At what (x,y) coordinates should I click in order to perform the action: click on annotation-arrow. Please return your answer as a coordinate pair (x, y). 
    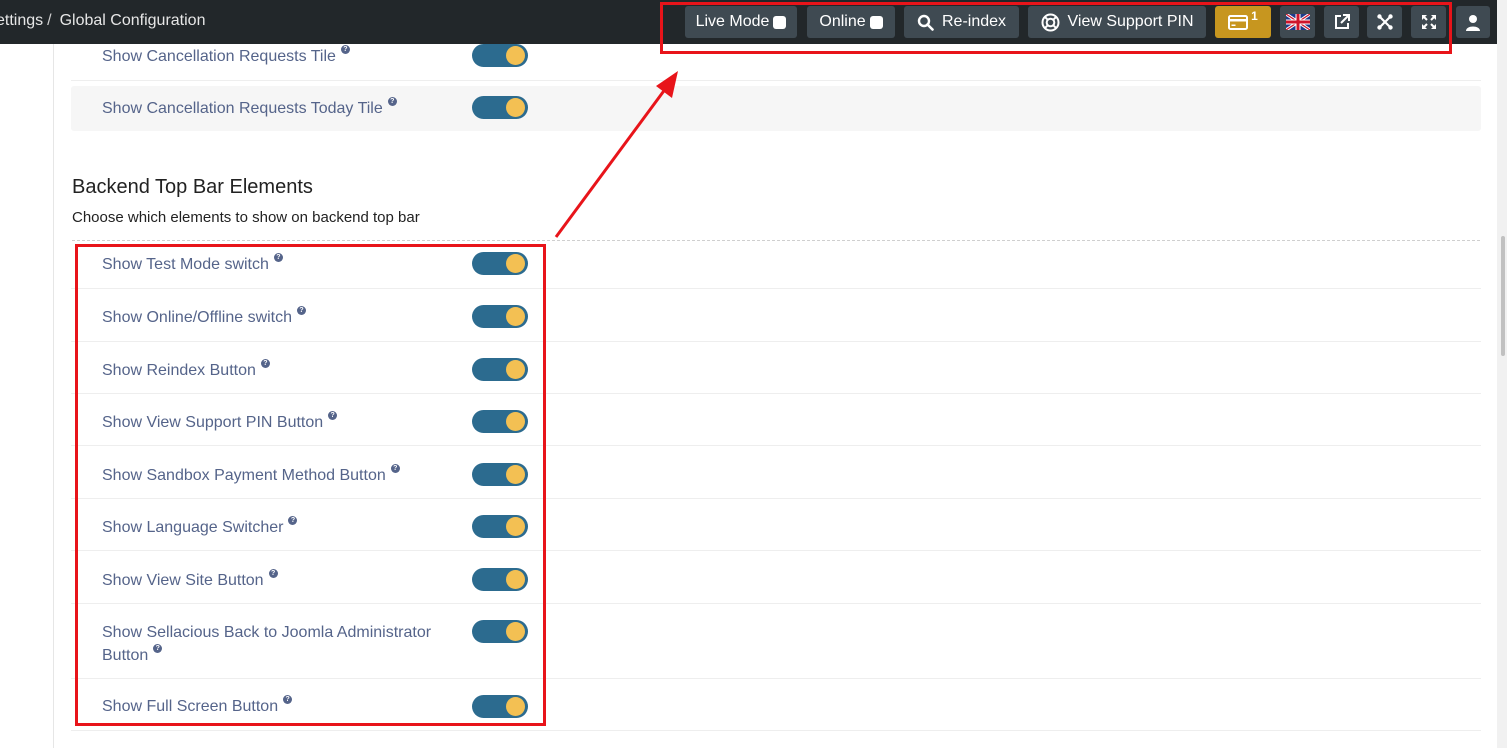
    Looking at the image, I should click on (616, 154).